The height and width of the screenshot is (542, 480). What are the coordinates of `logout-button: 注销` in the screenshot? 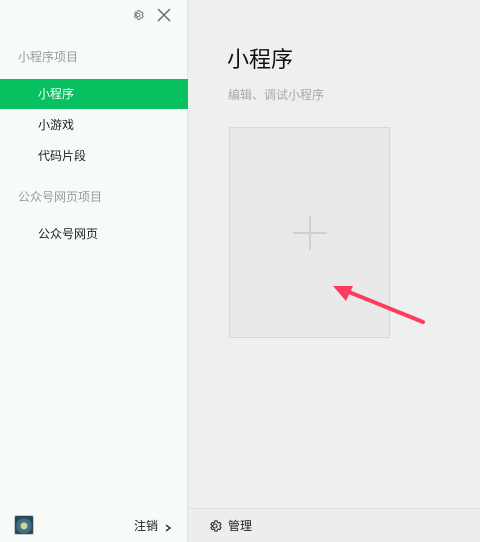 It's located at (153, 525).